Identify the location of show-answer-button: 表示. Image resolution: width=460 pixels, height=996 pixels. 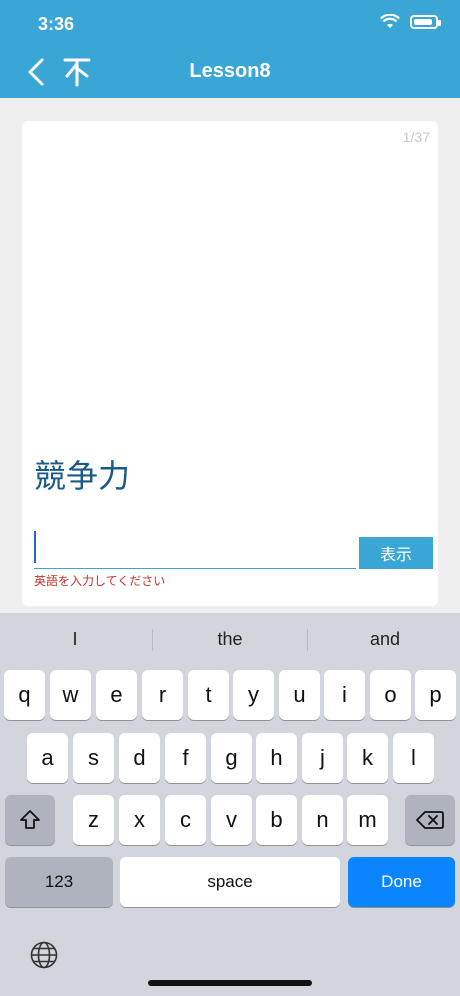
(396, 553).